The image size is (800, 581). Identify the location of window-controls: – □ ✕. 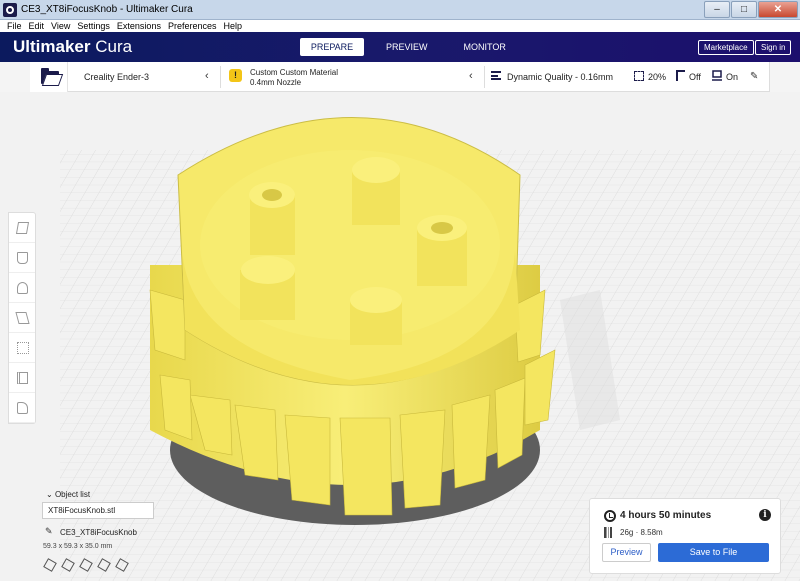
(750, 9).